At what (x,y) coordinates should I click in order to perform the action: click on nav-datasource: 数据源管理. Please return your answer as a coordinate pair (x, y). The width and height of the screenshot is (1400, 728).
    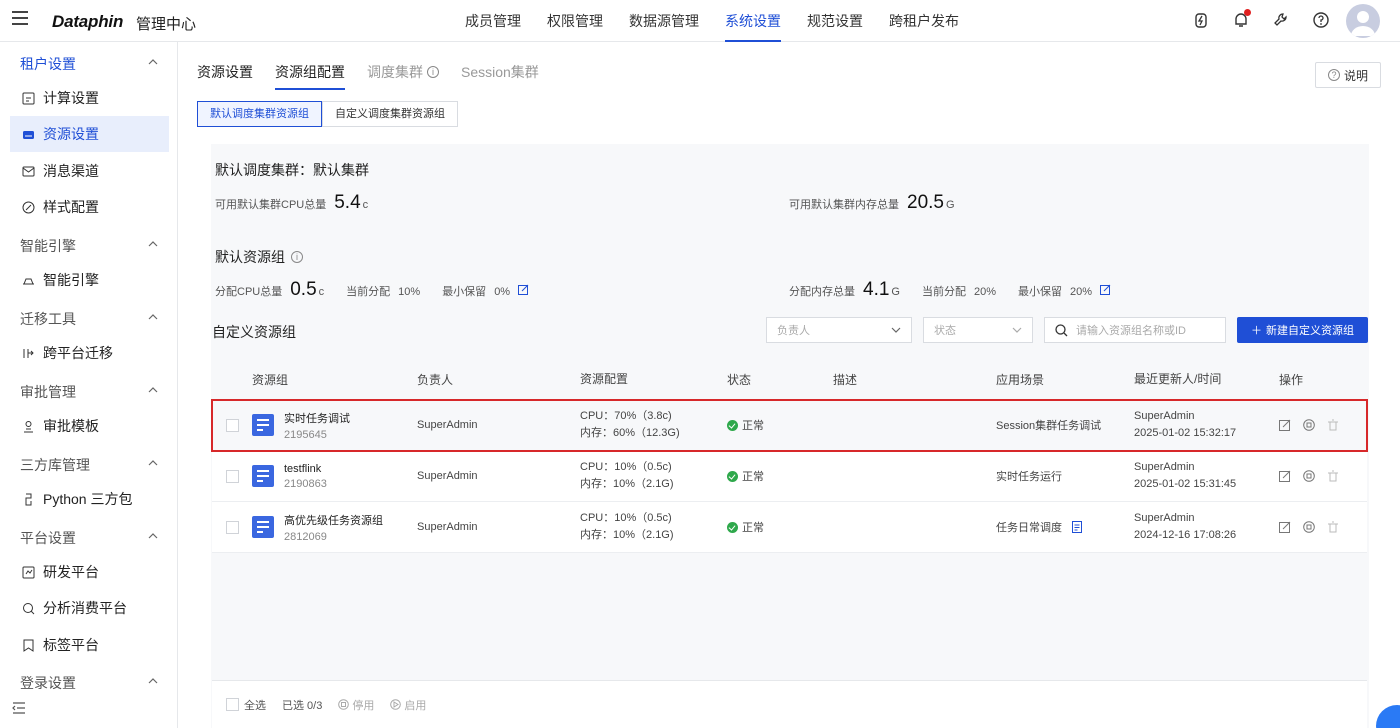
    Looking at the image, I should click on (664, 21).